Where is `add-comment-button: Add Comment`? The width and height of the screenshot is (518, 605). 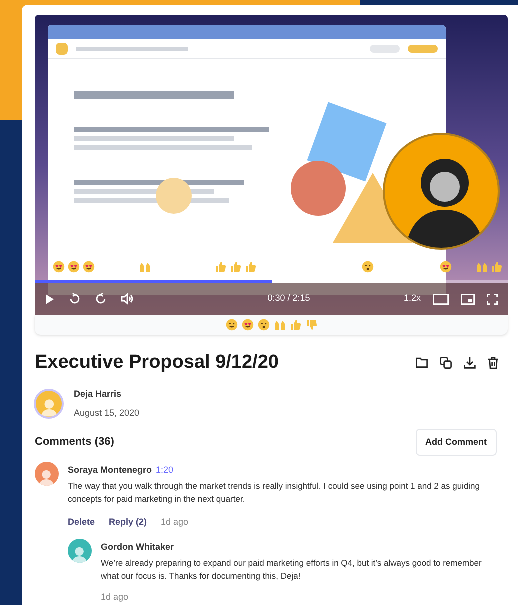
add-comment-button: Add Comment is located at coordinates (456, 442).